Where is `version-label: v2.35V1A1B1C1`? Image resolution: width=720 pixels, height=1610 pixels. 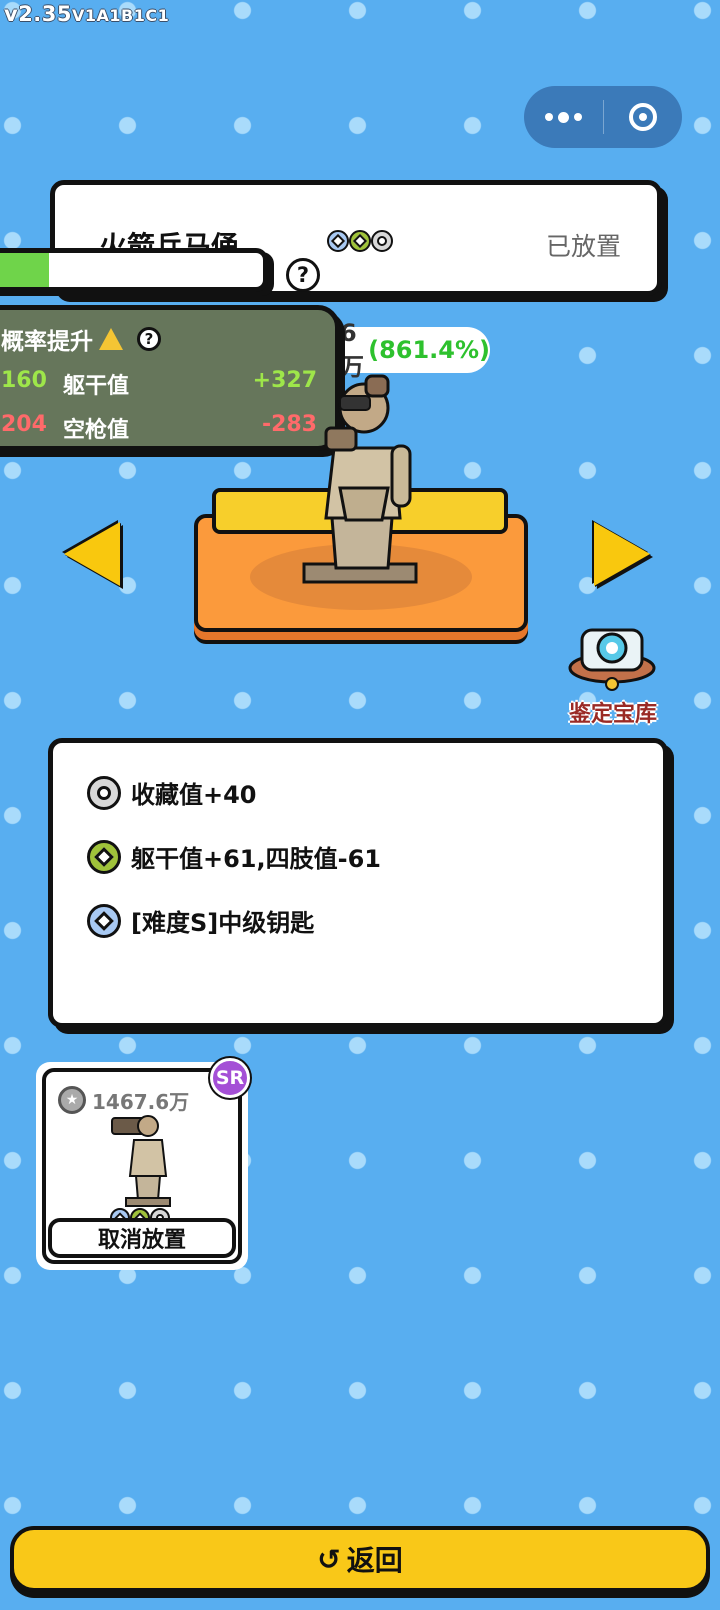 version-label: v2.35V1A1B1C1 is located at coordinates (86, 14).